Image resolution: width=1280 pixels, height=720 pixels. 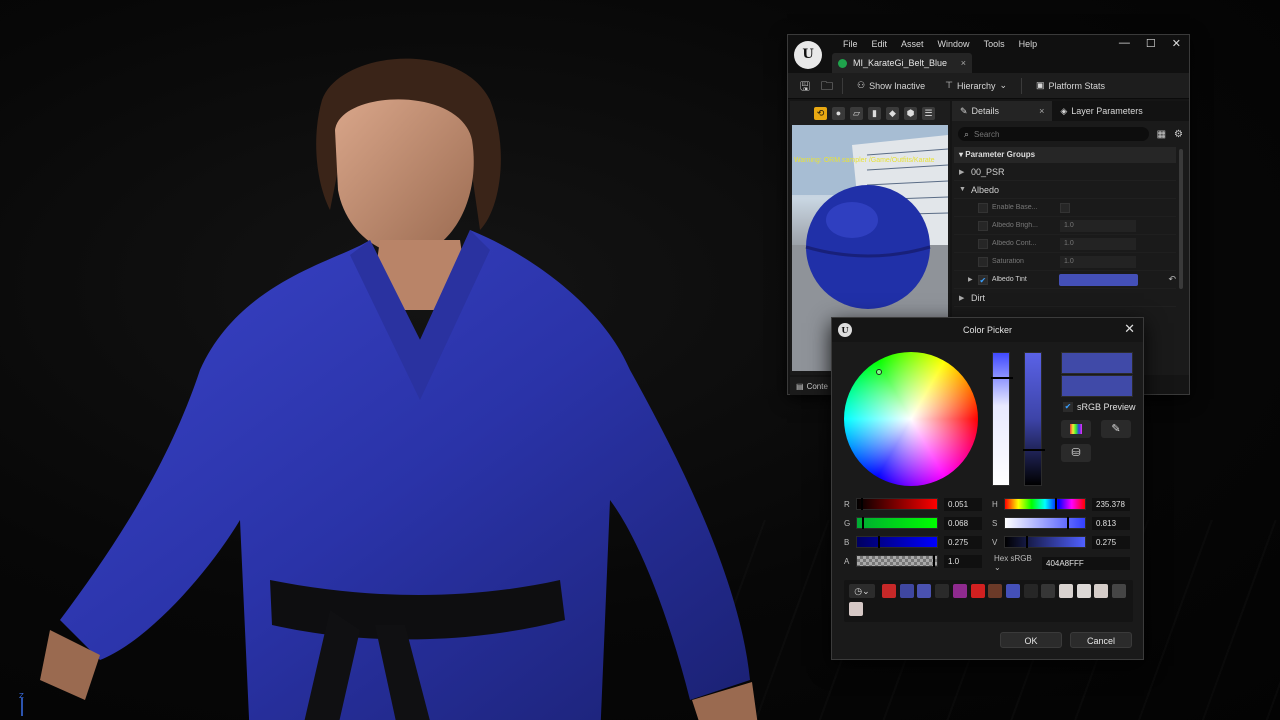 What do you see at coordinates (1086, 563) in the screenshot?
I see `hex-value-field: 404A8FFF` at bounding box center [1086, 563].